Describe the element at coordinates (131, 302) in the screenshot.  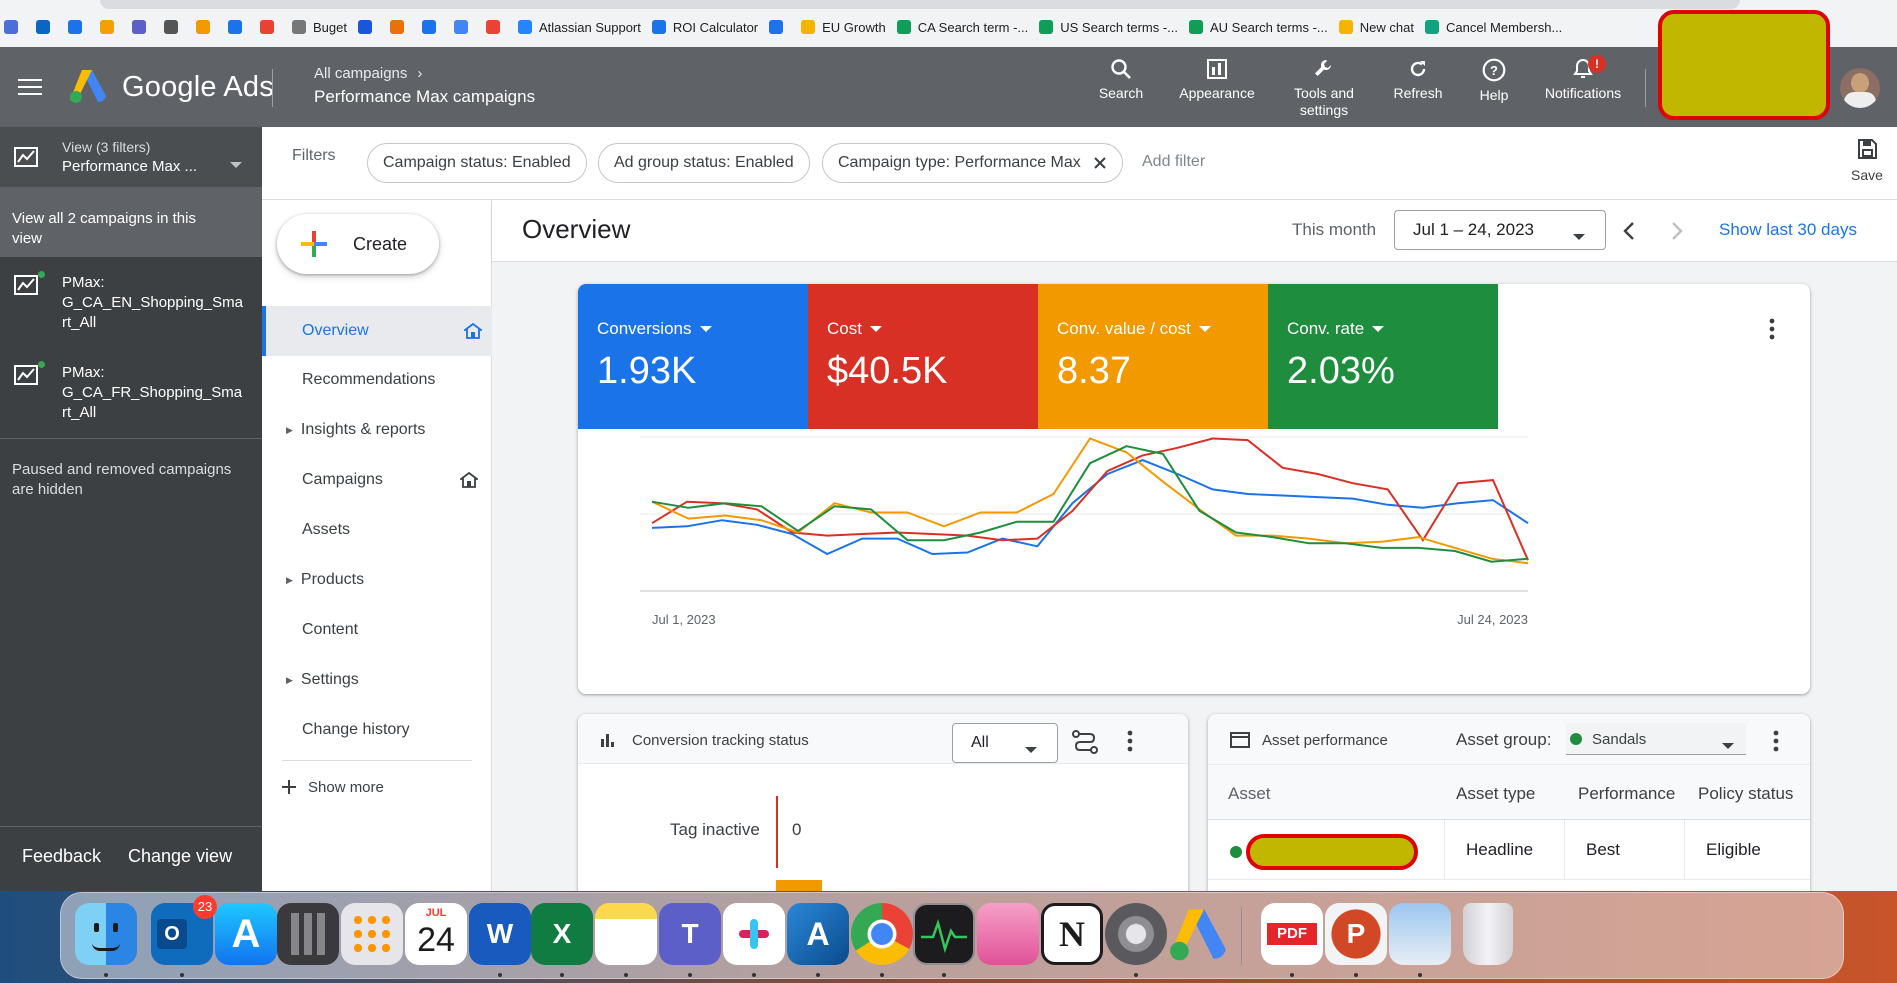
I see `campaign-item: PMax: G_CA_EN_Shopping_Sma rt_All` at that location.